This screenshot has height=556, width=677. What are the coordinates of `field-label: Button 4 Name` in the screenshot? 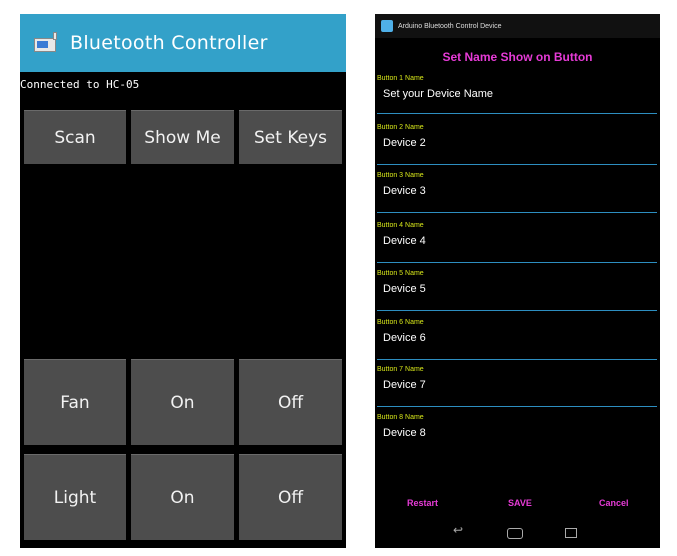 It's located at (400, 225).